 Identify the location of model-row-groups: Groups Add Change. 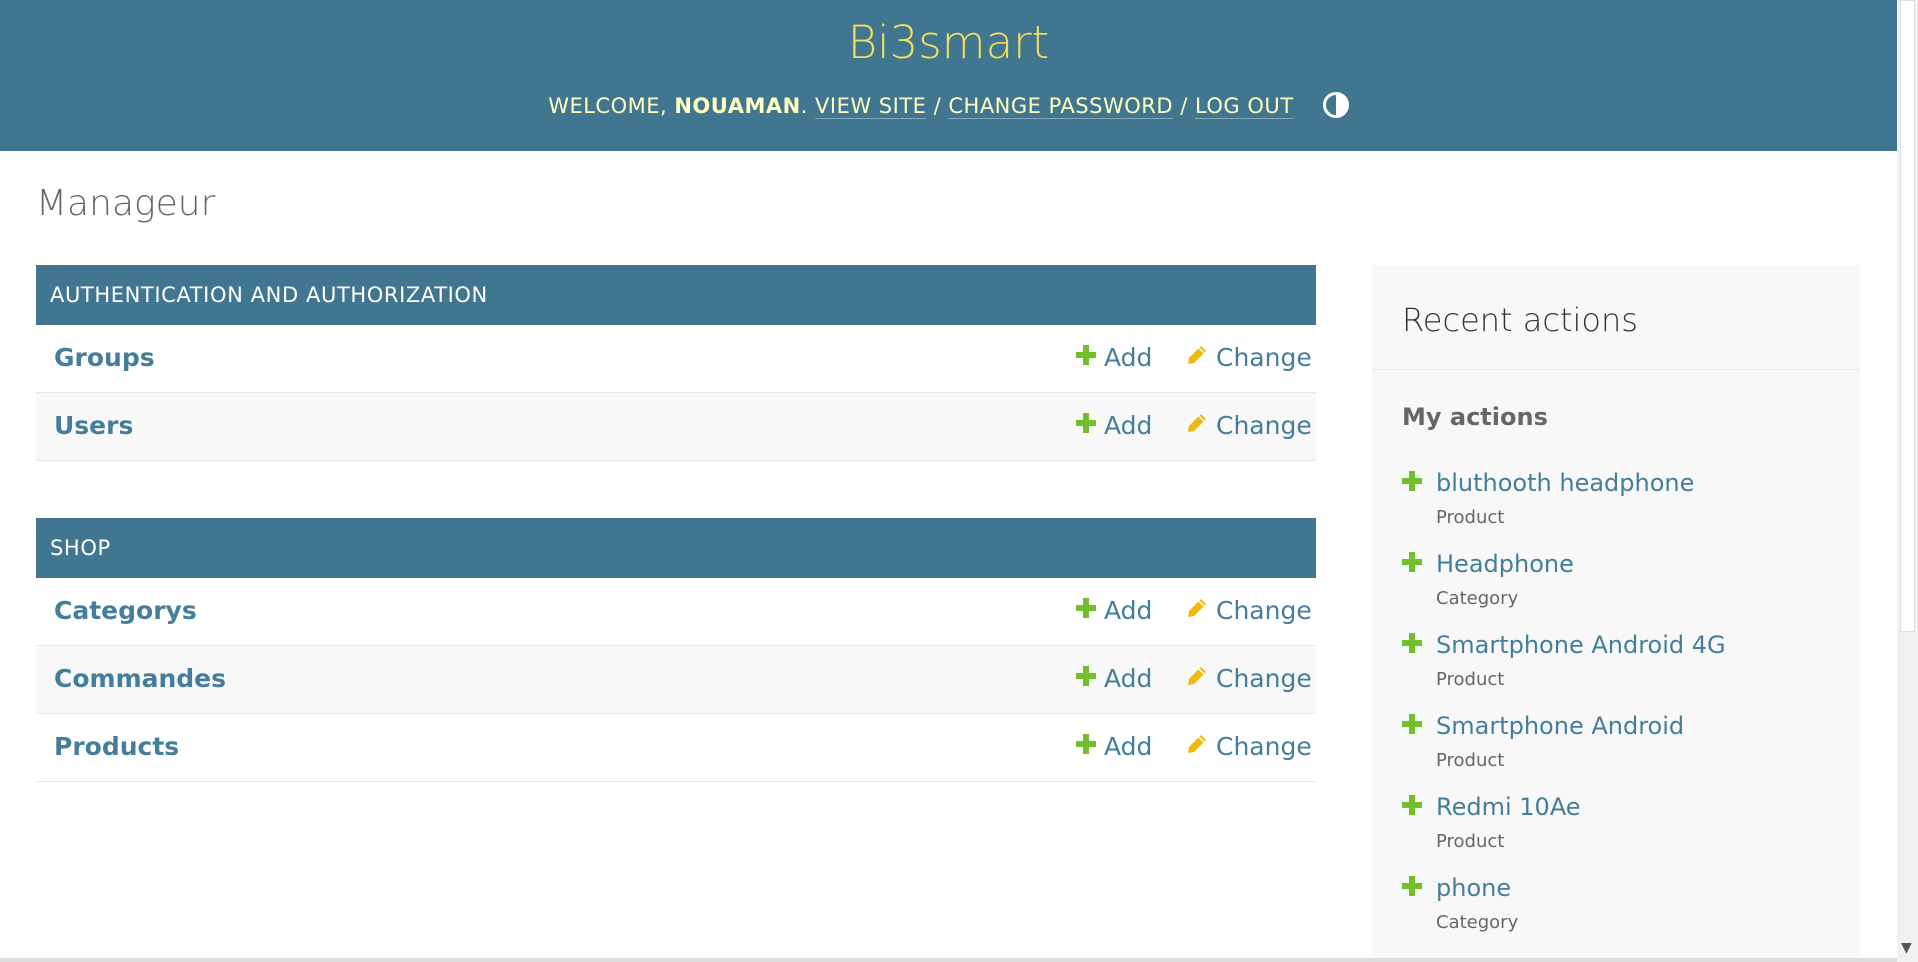
(676, 359).